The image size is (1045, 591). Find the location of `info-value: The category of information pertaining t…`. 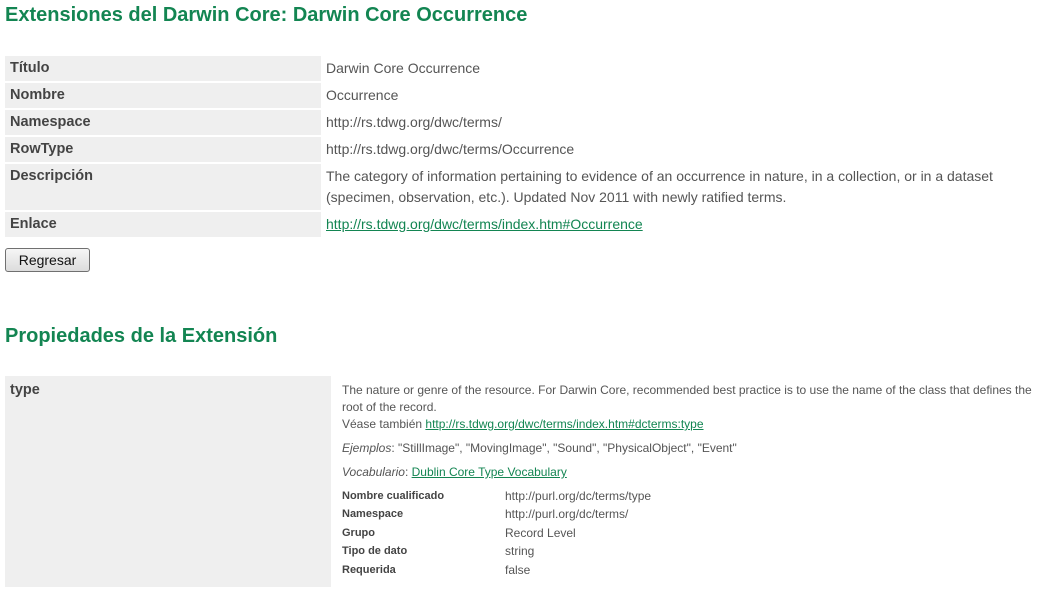

info-value: The category of information pertaining t… is located at coordinates (659, 186).